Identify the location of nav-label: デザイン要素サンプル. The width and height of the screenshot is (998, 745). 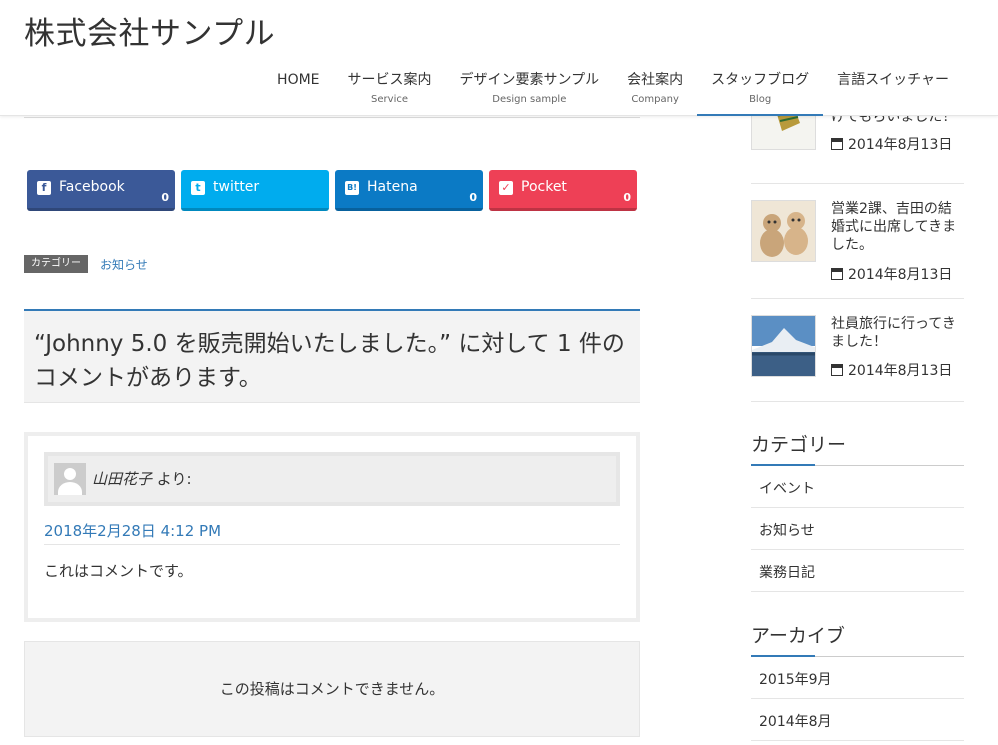
(529, 80).